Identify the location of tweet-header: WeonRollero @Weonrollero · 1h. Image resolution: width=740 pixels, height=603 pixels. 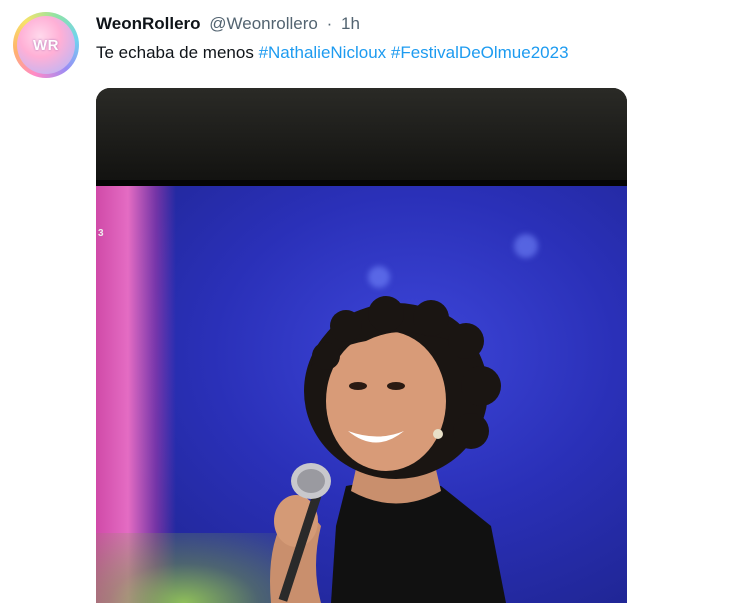
(228, 24).